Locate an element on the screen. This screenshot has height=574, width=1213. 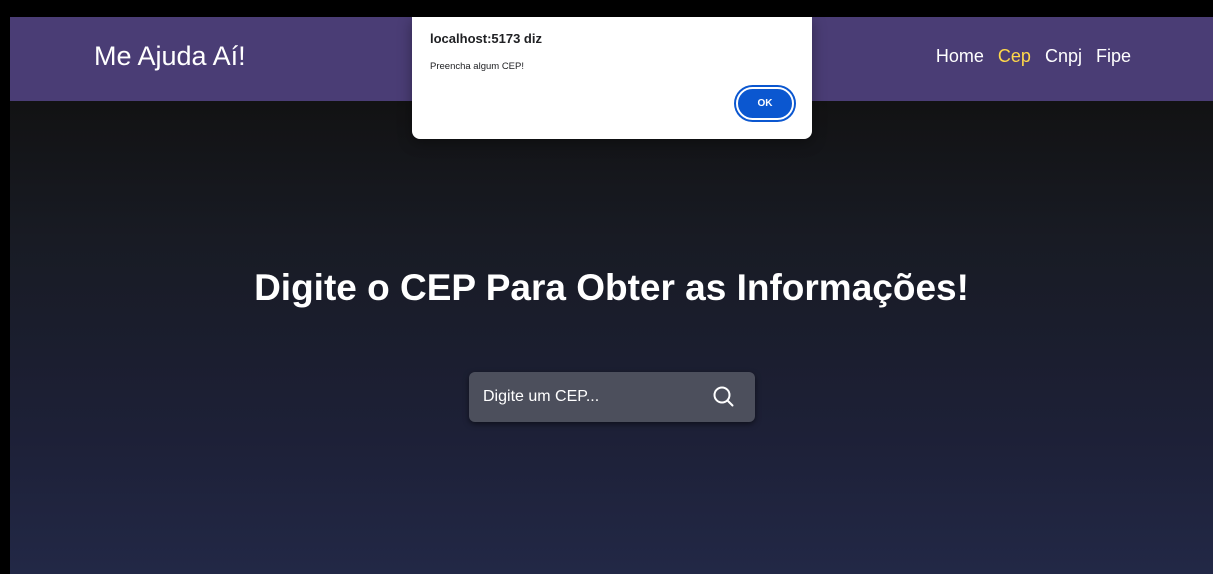
cep-search-box is located at coordinates (612, 397).